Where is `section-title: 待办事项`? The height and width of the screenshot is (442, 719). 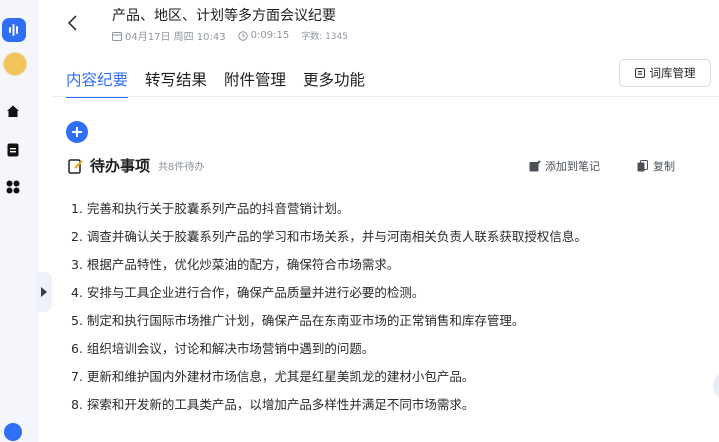
section-title: 待办事项 is located at coordinates (120, 166).